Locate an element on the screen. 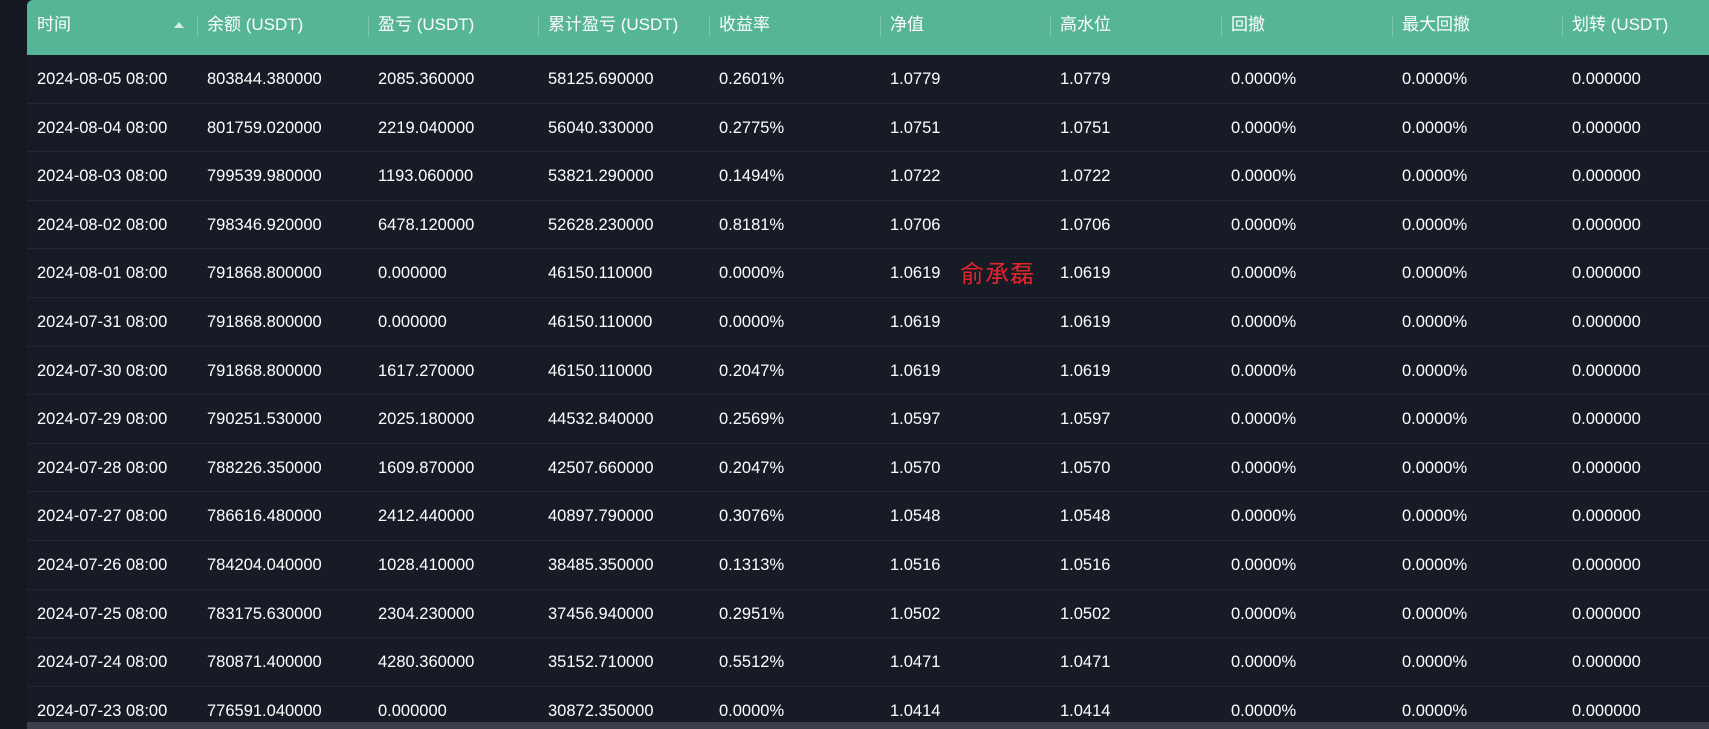  cell-balance: 798346.920000 is located at coordinates (264, 224).